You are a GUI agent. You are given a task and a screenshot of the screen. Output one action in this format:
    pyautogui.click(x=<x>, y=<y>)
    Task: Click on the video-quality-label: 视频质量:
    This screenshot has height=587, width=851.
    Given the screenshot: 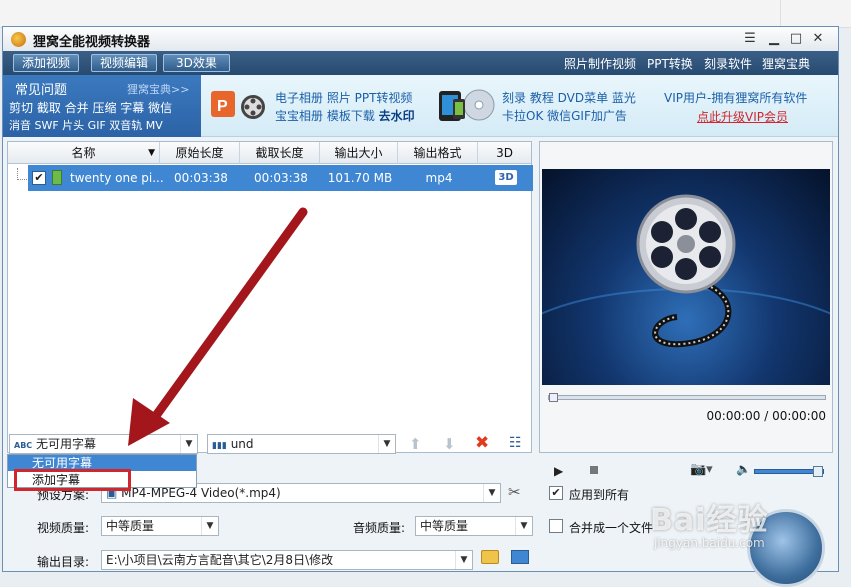 What is the action you would take?
    pyautogui.click(x=63, y=528)
    